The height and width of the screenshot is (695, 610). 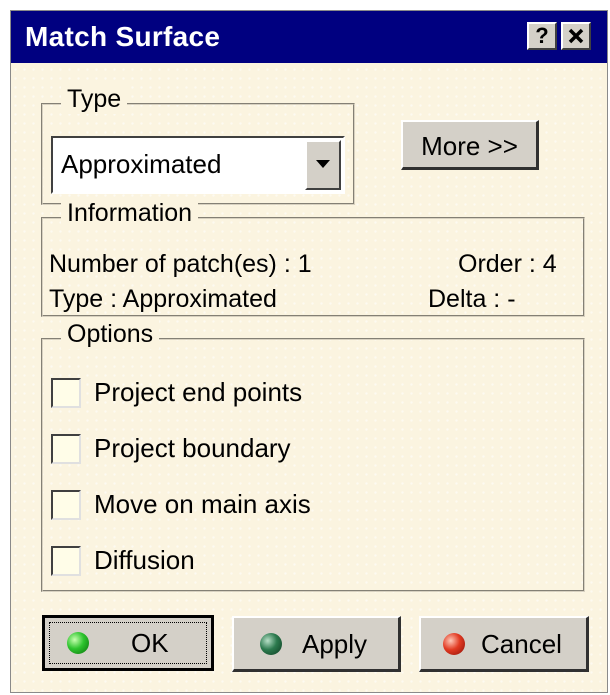 What do you see at coordinates (309, 37) in the screenshot?
I see `title-bar: Match Surface ?` at bounding box center [309, 37].